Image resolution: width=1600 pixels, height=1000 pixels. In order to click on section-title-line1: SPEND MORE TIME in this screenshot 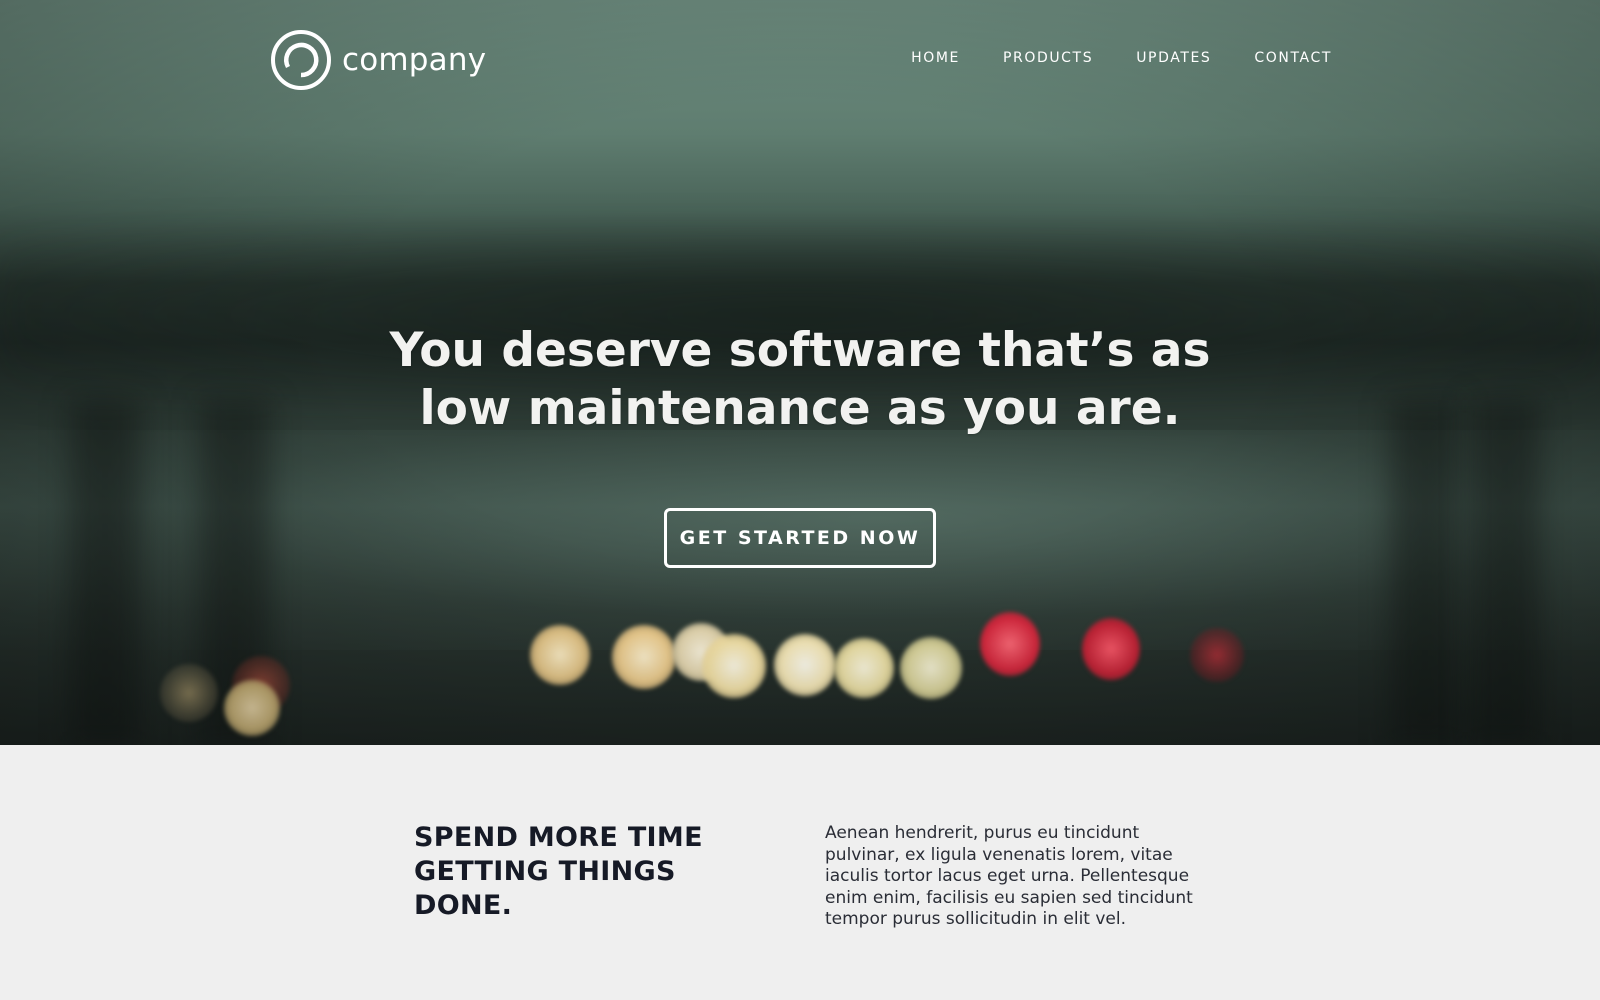, I will do `click(558, 837)`.